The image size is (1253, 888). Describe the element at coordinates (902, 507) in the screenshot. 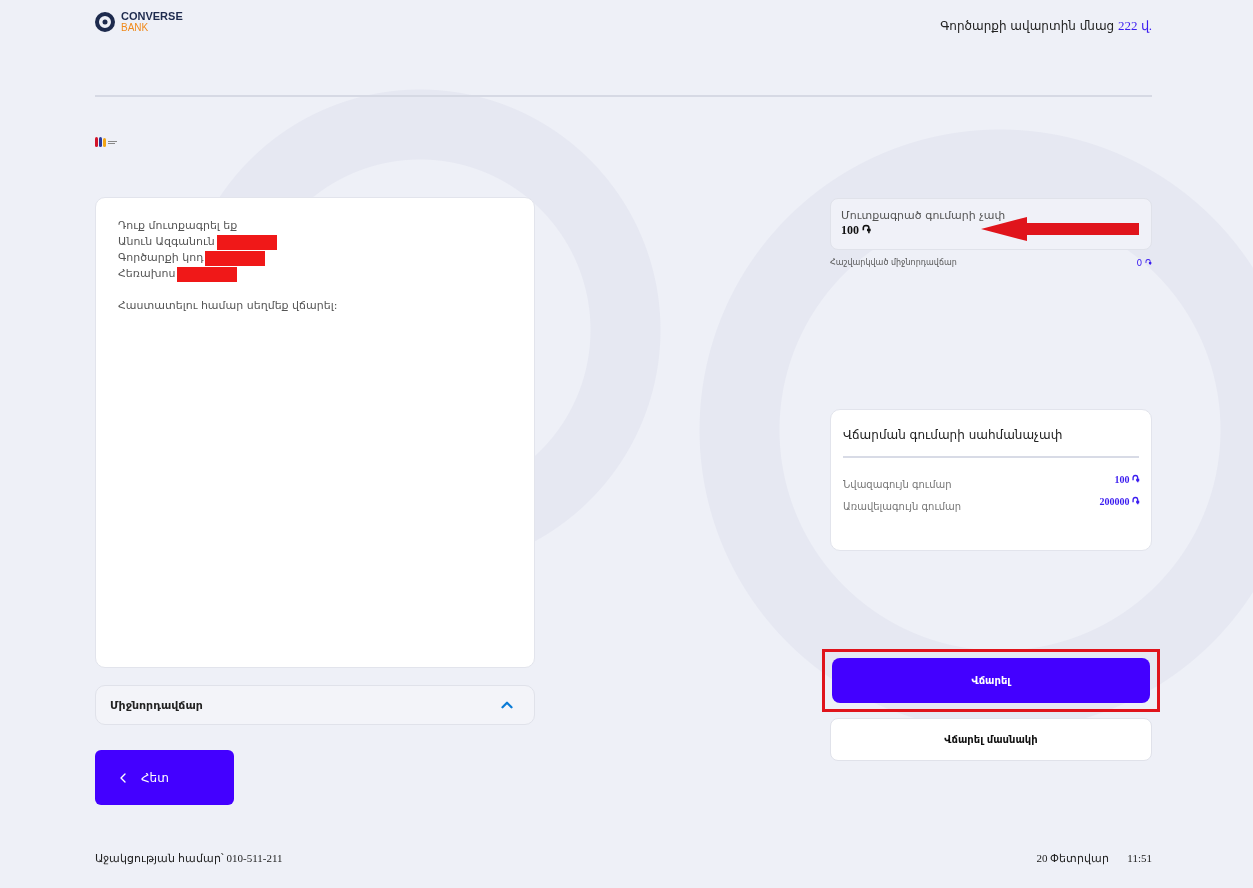

I see `limit-label: Առավելագույն գումար` at that location.